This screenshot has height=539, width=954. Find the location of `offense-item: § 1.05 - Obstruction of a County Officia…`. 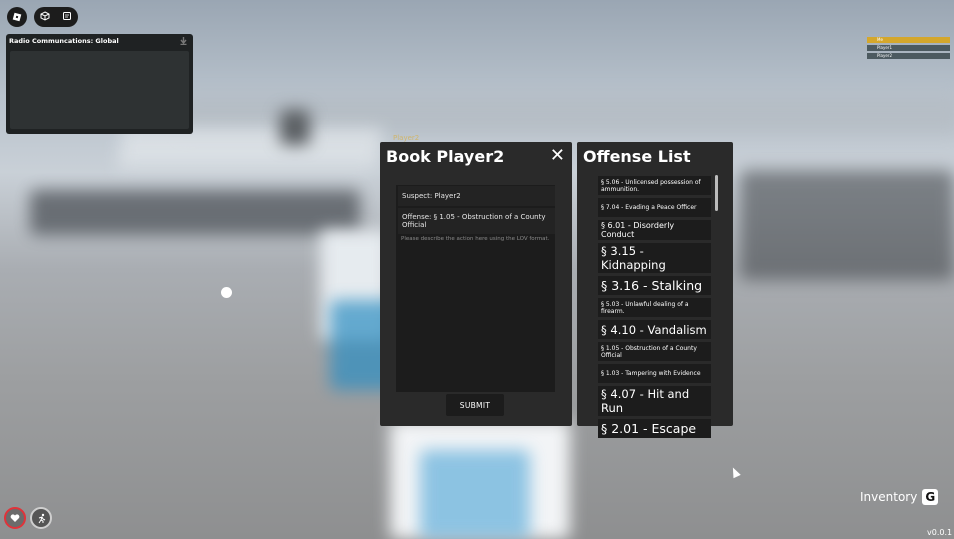

offense-item: § 1.05 - Obstruction of a County Officia… is located at coordinates (654, 351).